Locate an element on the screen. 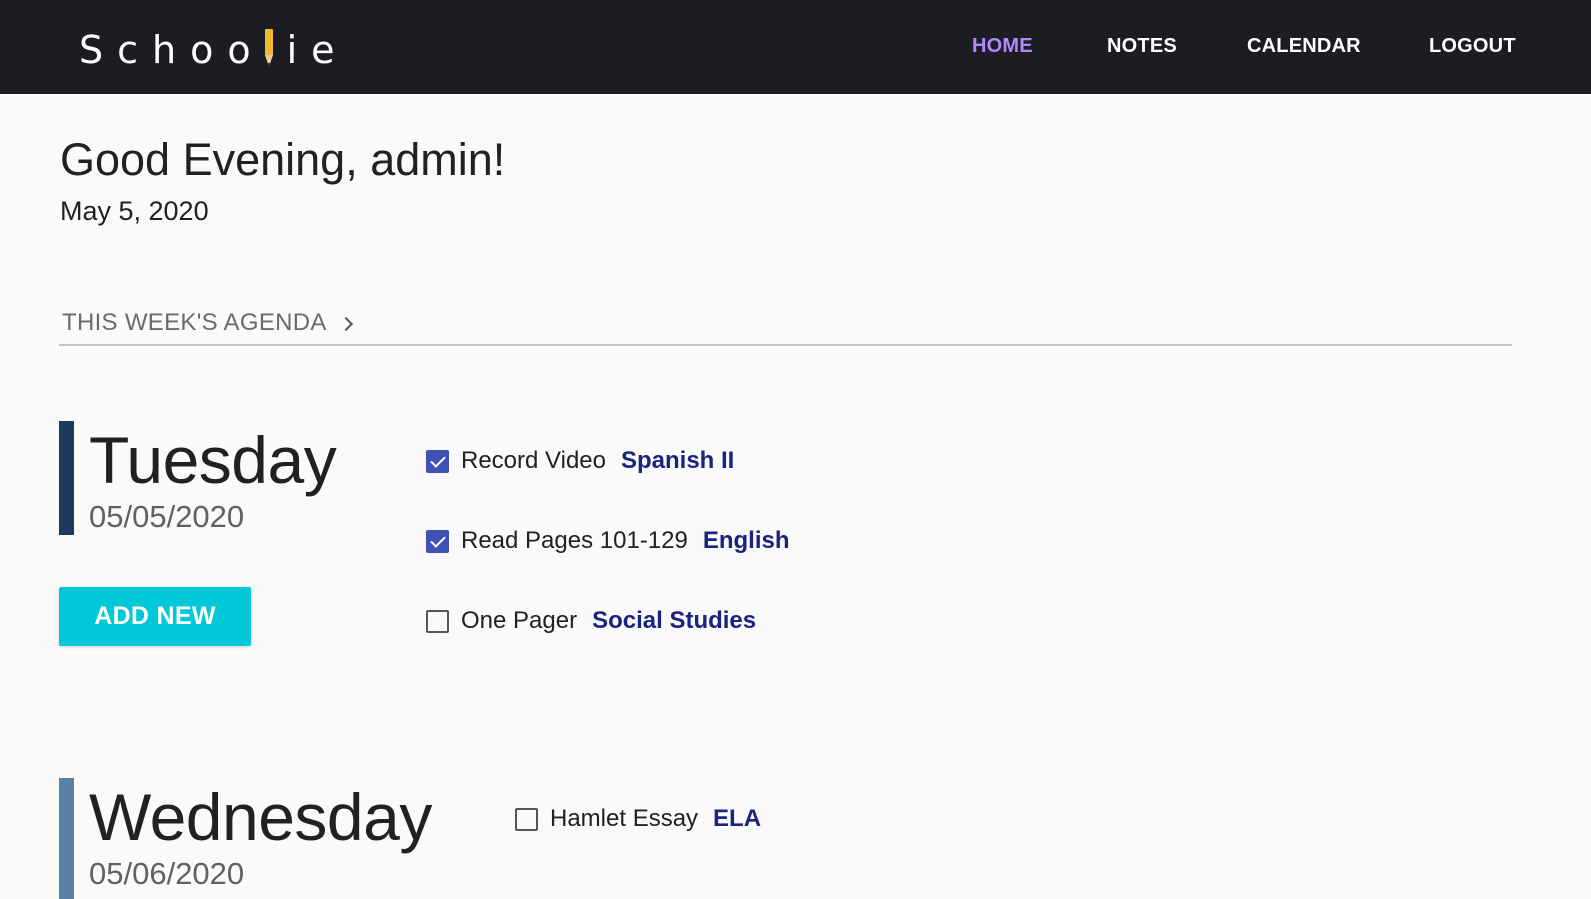 The image size is (1591, 899). day-name: Tuesday is located at coordinates (213, 460).